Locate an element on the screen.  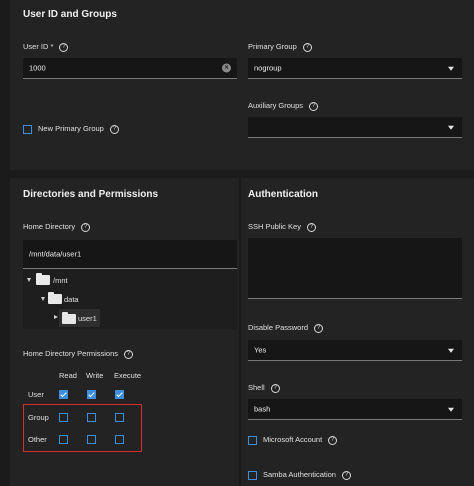
primary-group-select: nogroup is located at coordinates (355, 68).